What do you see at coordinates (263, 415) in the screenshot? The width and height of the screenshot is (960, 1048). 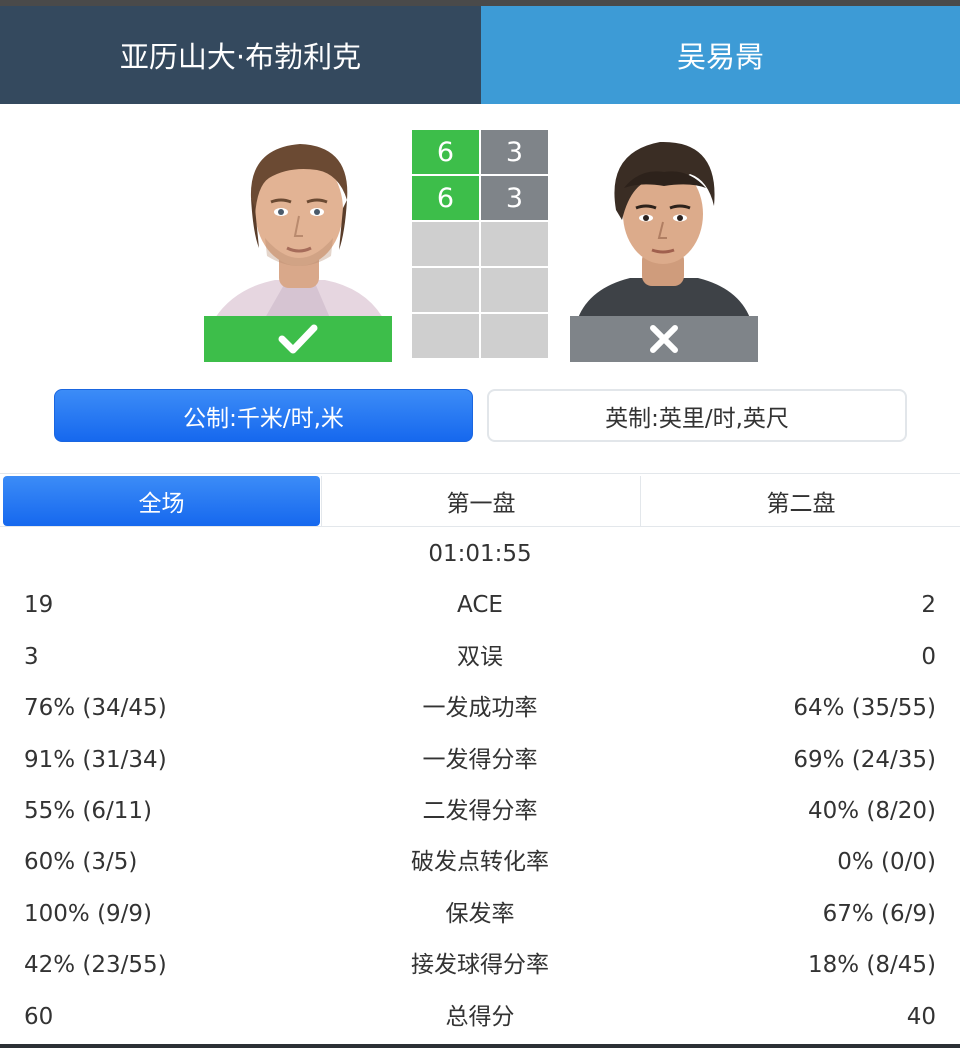 I see `metric-unit-button: 公制:千米/时,米` at bounding box center [263, 415].